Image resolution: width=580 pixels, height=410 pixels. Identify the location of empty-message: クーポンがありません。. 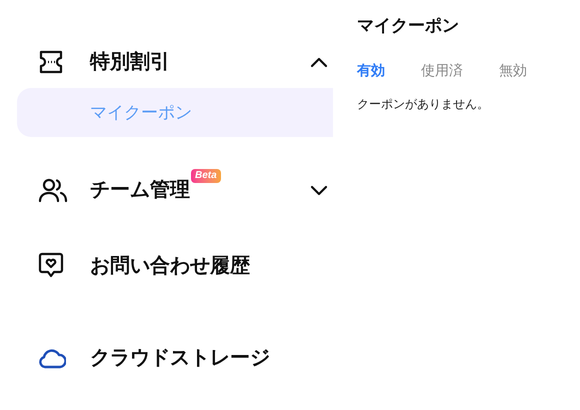
(423, 104).